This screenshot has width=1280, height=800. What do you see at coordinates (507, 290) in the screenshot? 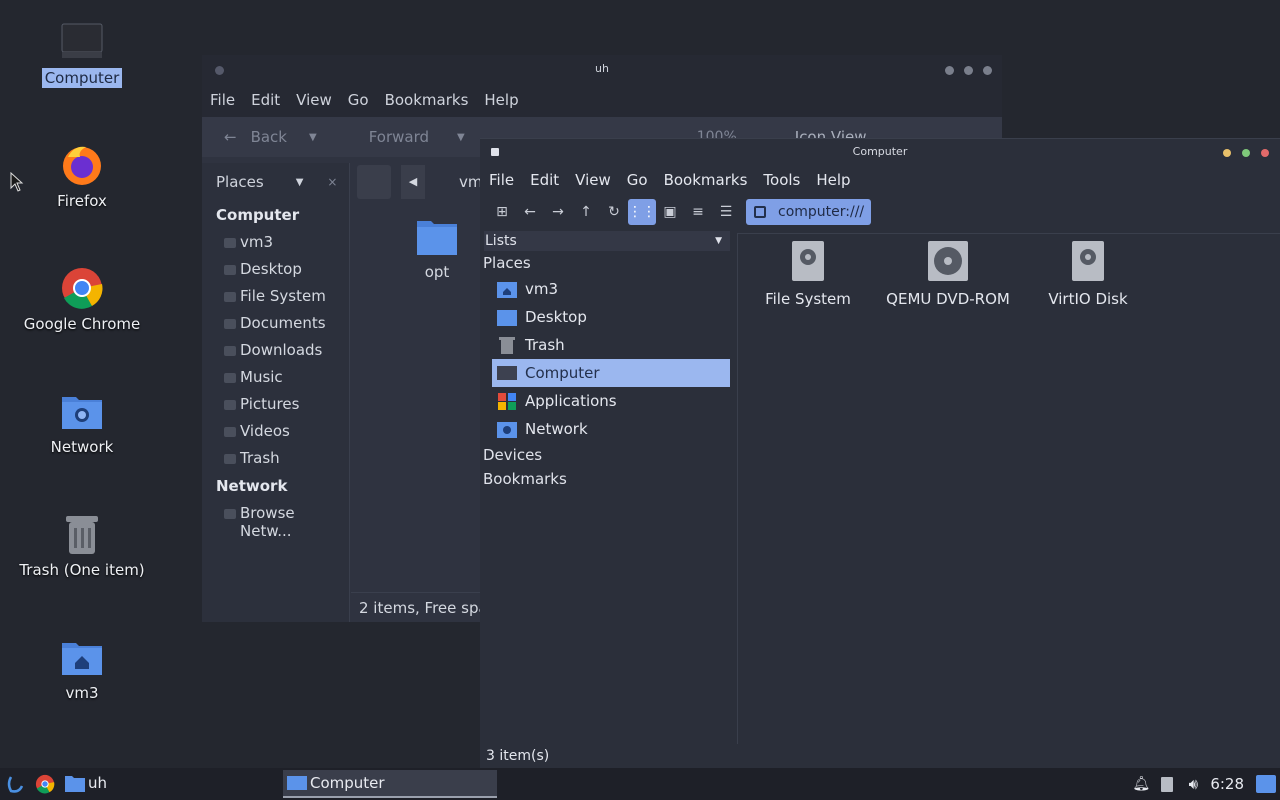
I see `home-folder-icon` at bounding box center [507, 290].